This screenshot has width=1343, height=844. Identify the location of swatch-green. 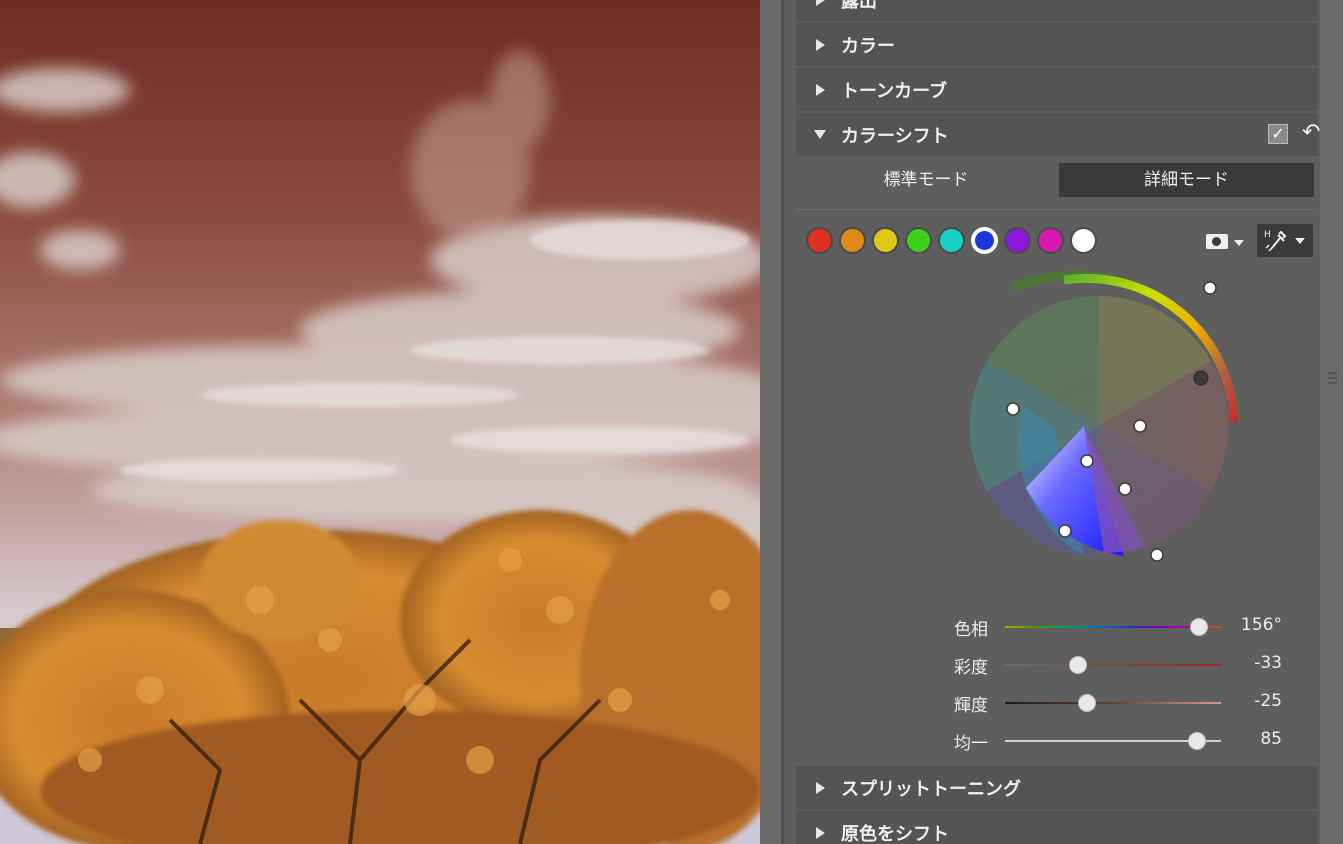
(918, 240).